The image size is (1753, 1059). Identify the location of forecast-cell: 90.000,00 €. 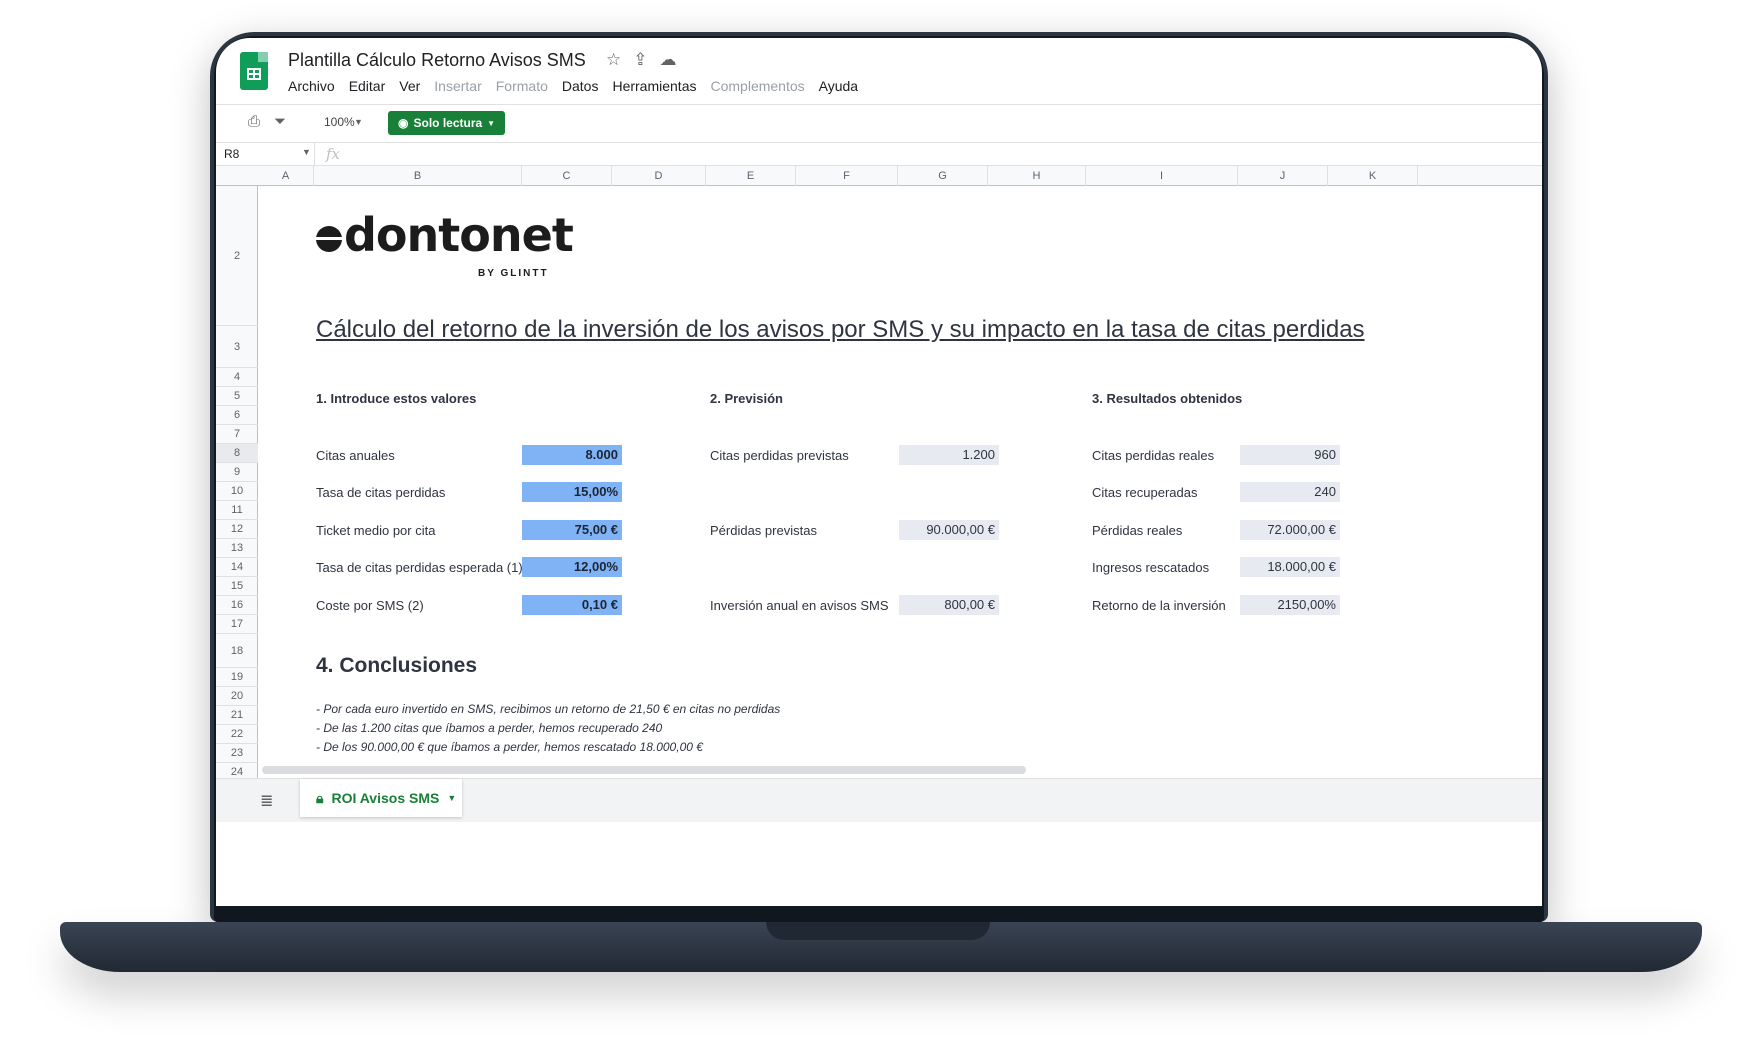
(949, 530).